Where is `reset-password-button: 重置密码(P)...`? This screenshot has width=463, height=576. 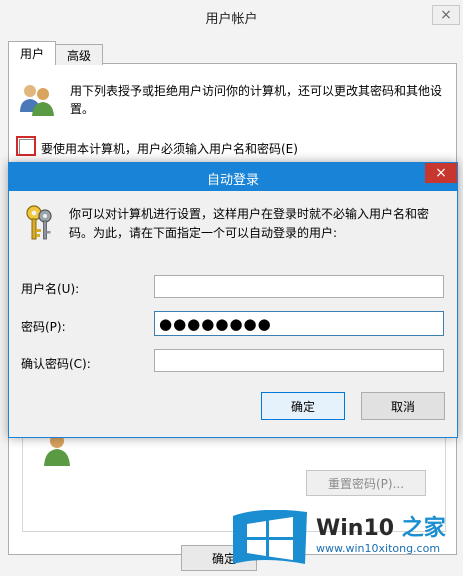
reset-password-button: 重置密码(P)... is located at coordinates (366, 483).